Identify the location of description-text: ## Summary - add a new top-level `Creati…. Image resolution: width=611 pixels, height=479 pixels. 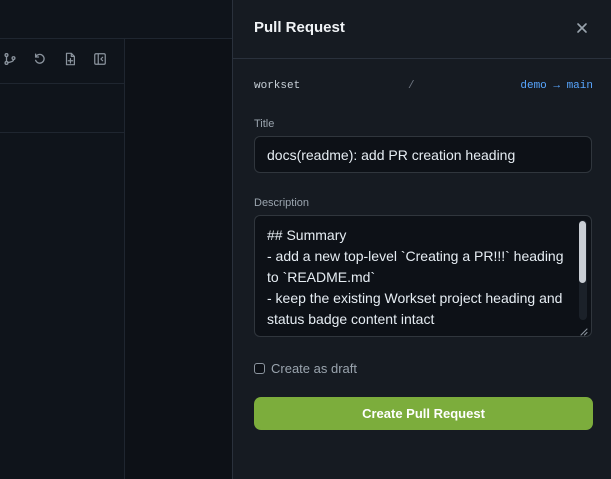
(417, 277).